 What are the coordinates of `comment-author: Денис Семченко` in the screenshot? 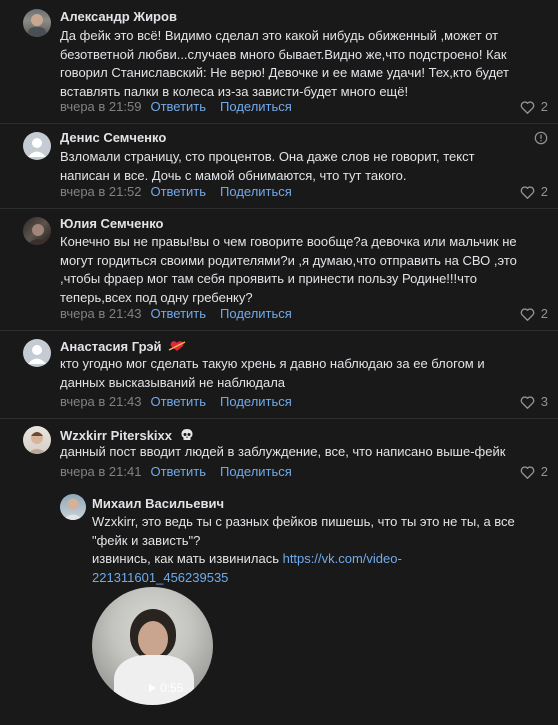 It's located at (113, 138).